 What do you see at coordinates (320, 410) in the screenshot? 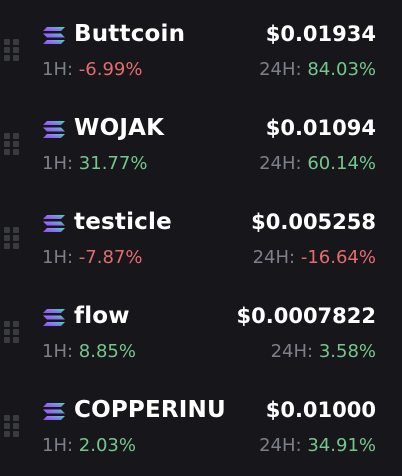
I see `token-price: $0.01000` at bounding box center [320, 410].